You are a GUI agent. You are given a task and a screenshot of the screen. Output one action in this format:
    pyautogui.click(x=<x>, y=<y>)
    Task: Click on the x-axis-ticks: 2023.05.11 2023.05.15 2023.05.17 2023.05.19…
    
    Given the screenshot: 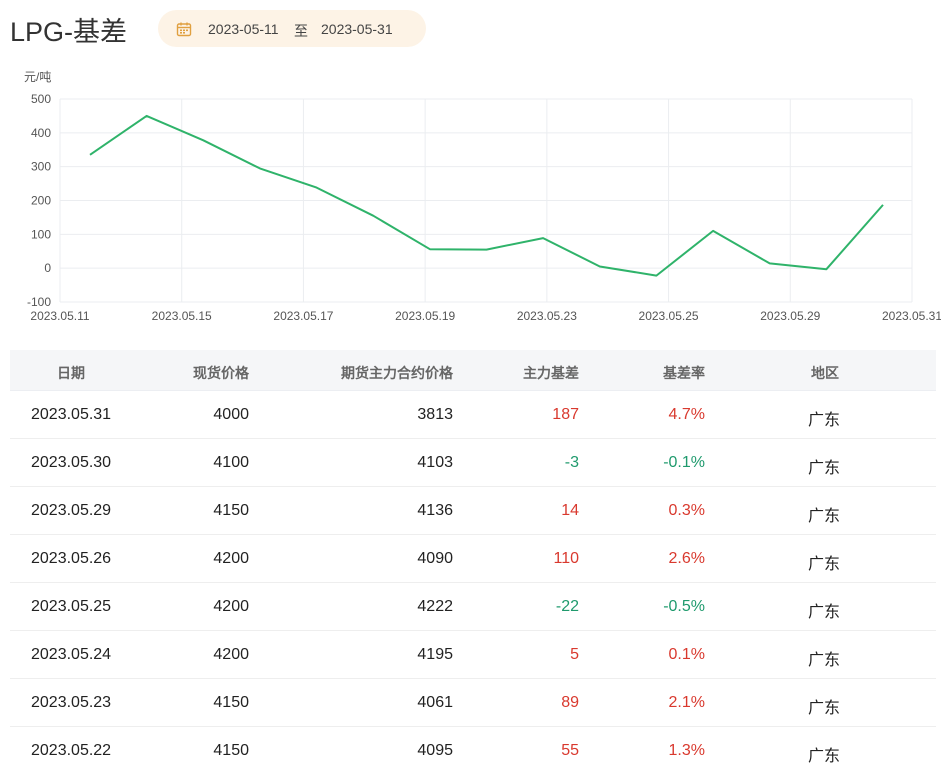 What is the action you would take?
    pyautogui.click(x=485, y=316)
    